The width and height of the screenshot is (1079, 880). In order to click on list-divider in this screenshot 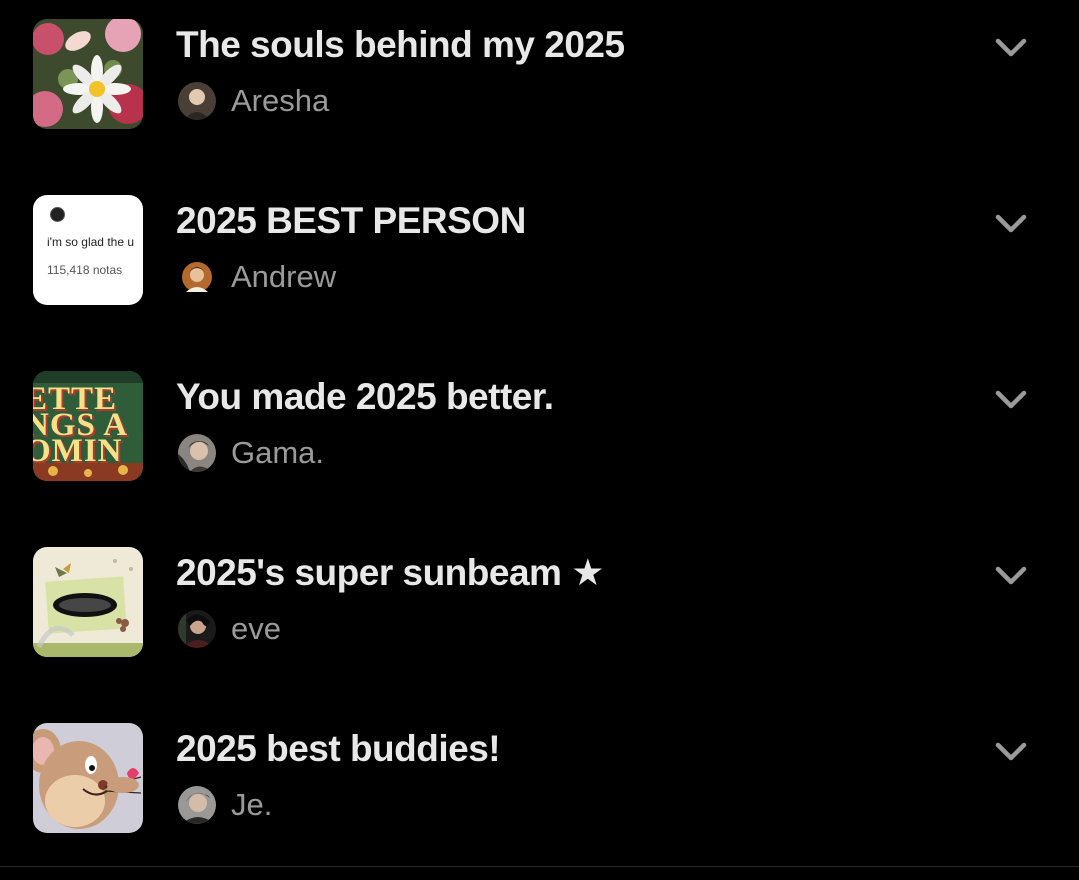, I will do `click(539, 866)`.